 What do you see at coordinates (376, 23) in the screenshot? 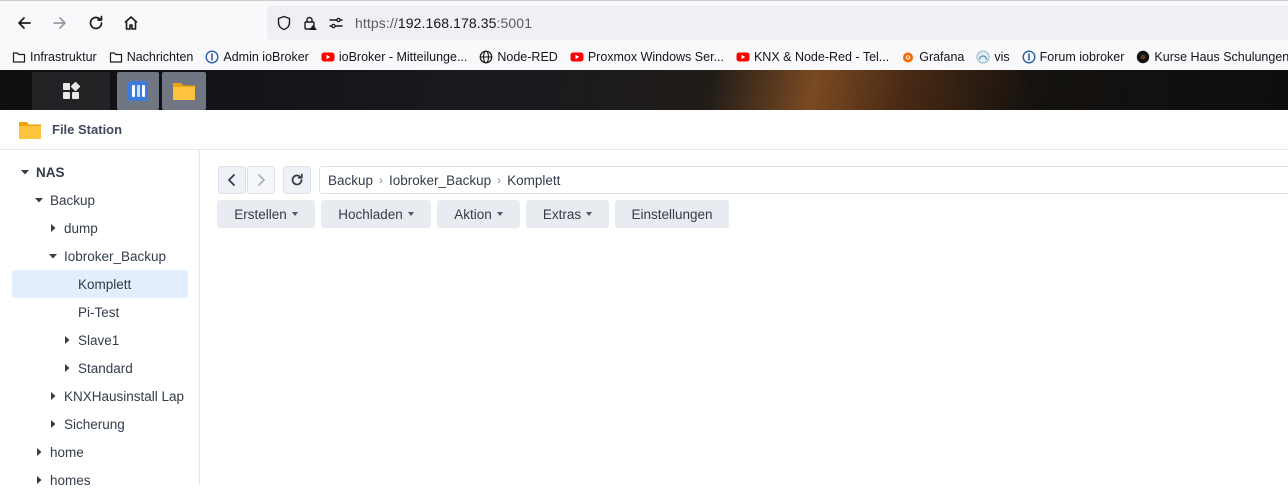
I see `url-scheme: https://` at bounding box center [376, 23].